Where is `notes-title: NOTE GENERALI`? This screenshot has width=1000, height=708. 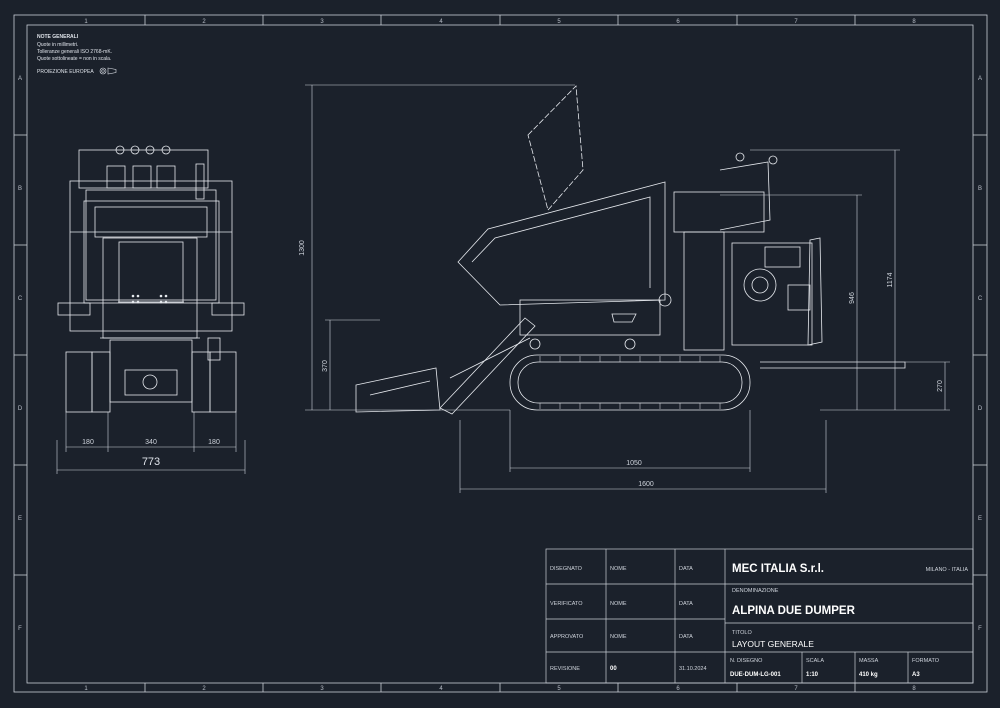 notes-title: NOTE GENERALI is located at coordinates (58, 37).